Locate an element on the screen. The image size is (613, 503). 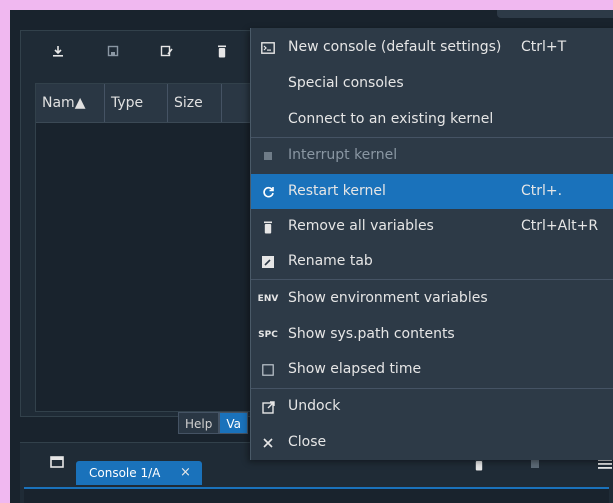
menu-item-close: Close is located at coordinates (432, 442).